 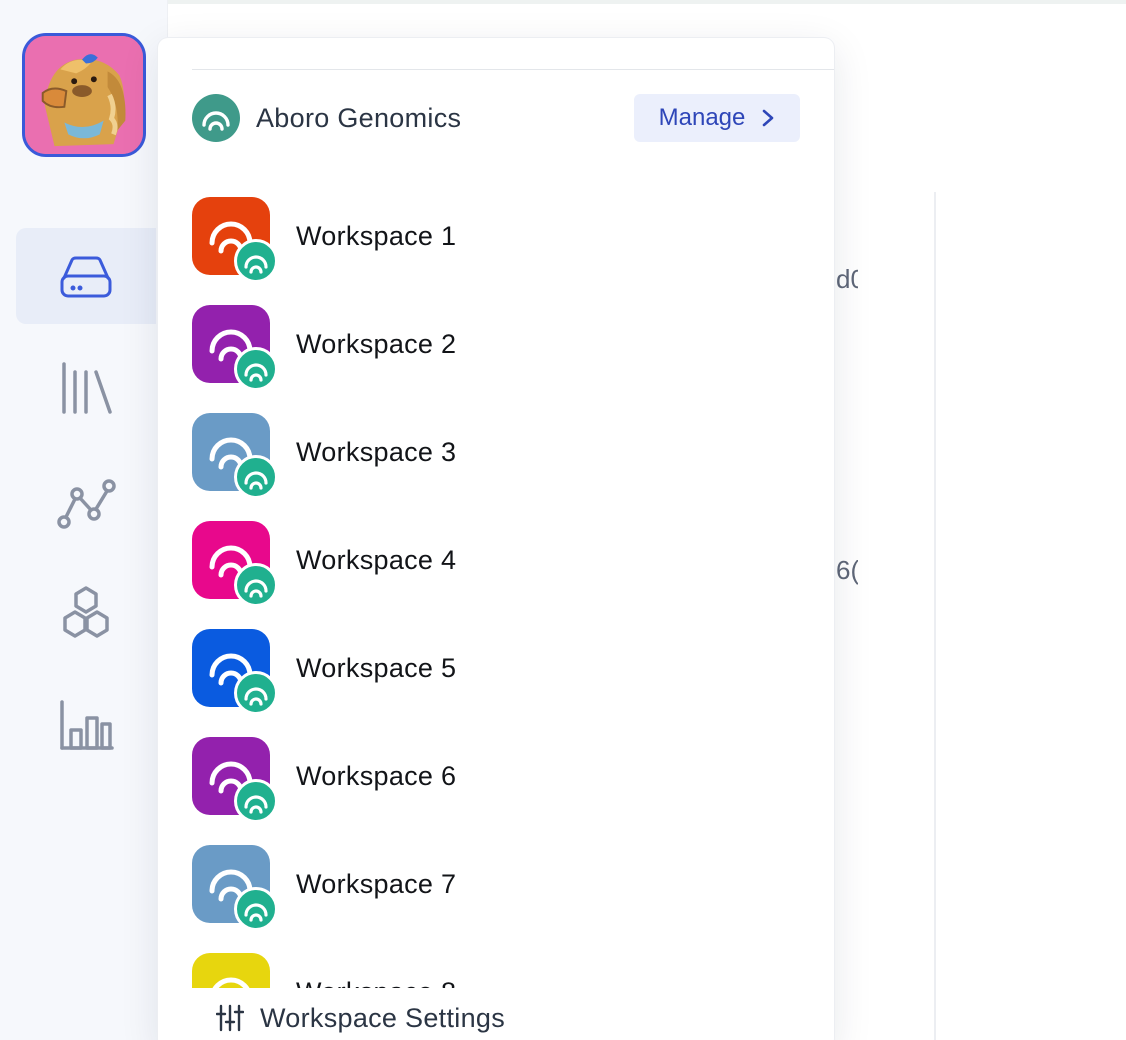 I want to click on workspace-label: Workspace 4, so click(x=376, y=559).